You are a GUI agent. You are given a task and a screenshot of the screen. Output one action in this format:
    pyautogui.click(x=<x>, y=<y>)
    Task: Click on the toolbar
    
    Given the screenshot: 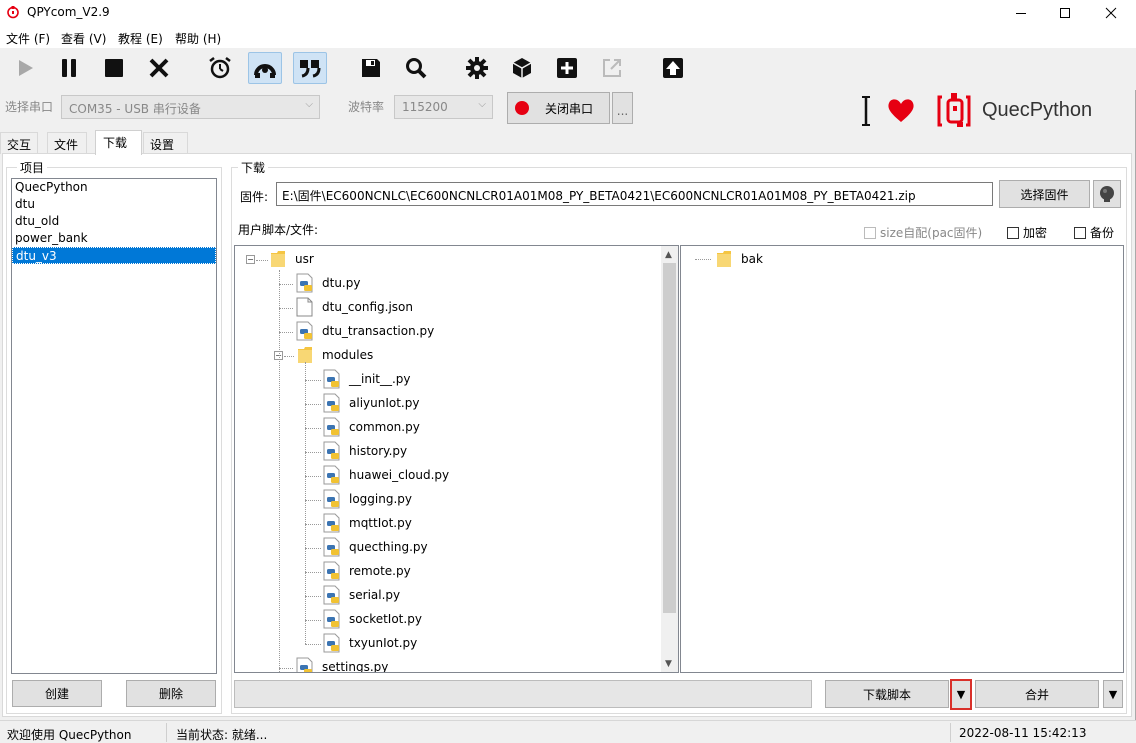 What is the action you would take?
    pyautogui.click(x=568, y=69)
    